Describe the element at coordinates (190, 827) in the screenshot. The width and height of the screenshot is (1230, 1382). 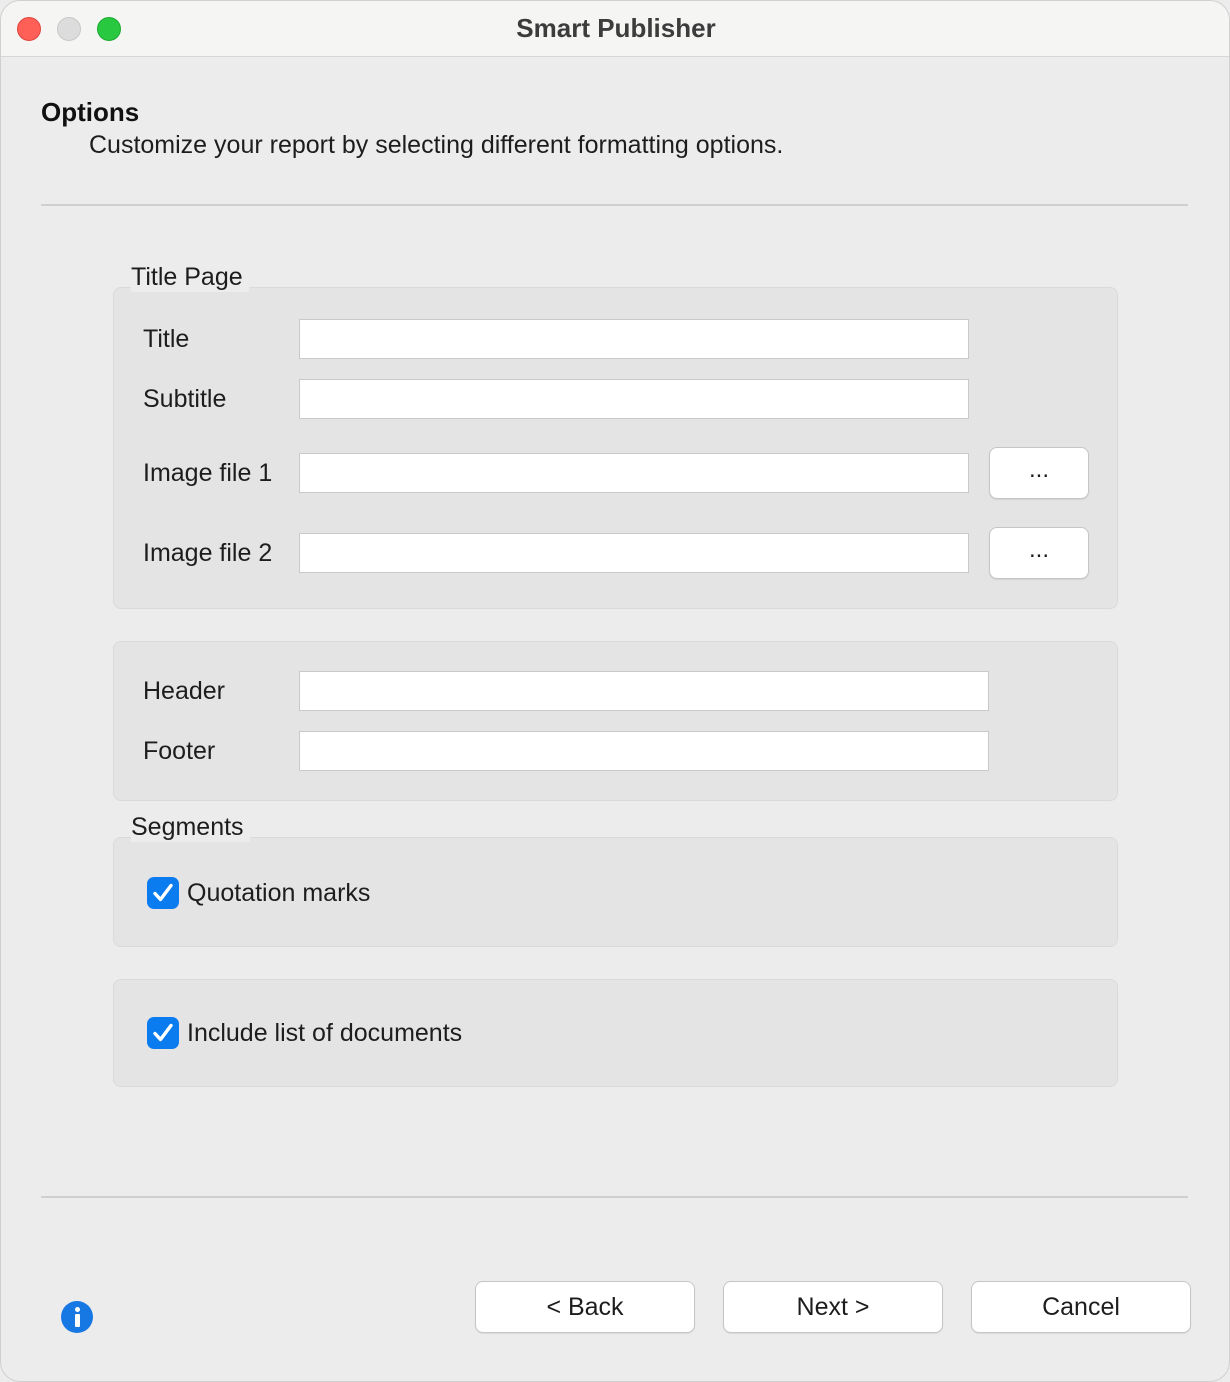
I see `segments-group-label: Segments` at that location.